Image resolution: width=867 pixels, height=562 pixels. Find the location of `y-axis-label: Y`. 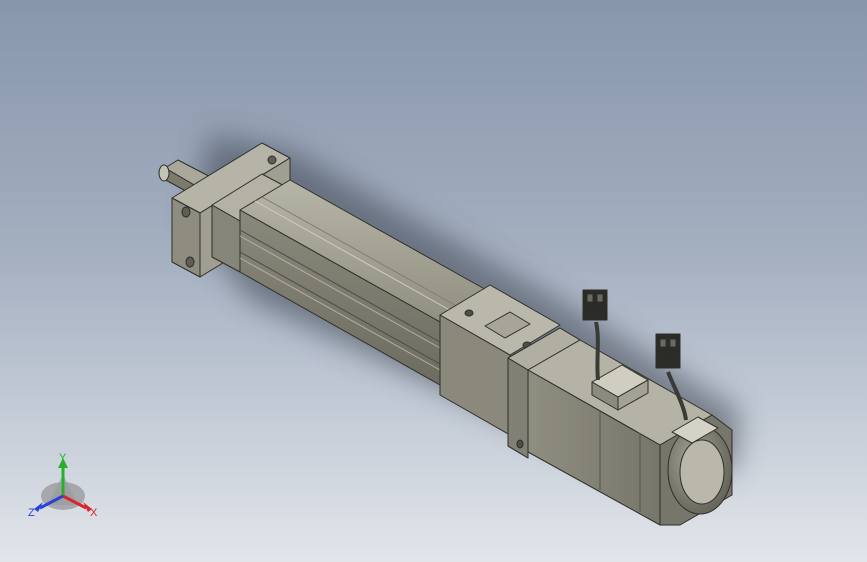

y-axis-label: Y is located at coordinates (63, 458).